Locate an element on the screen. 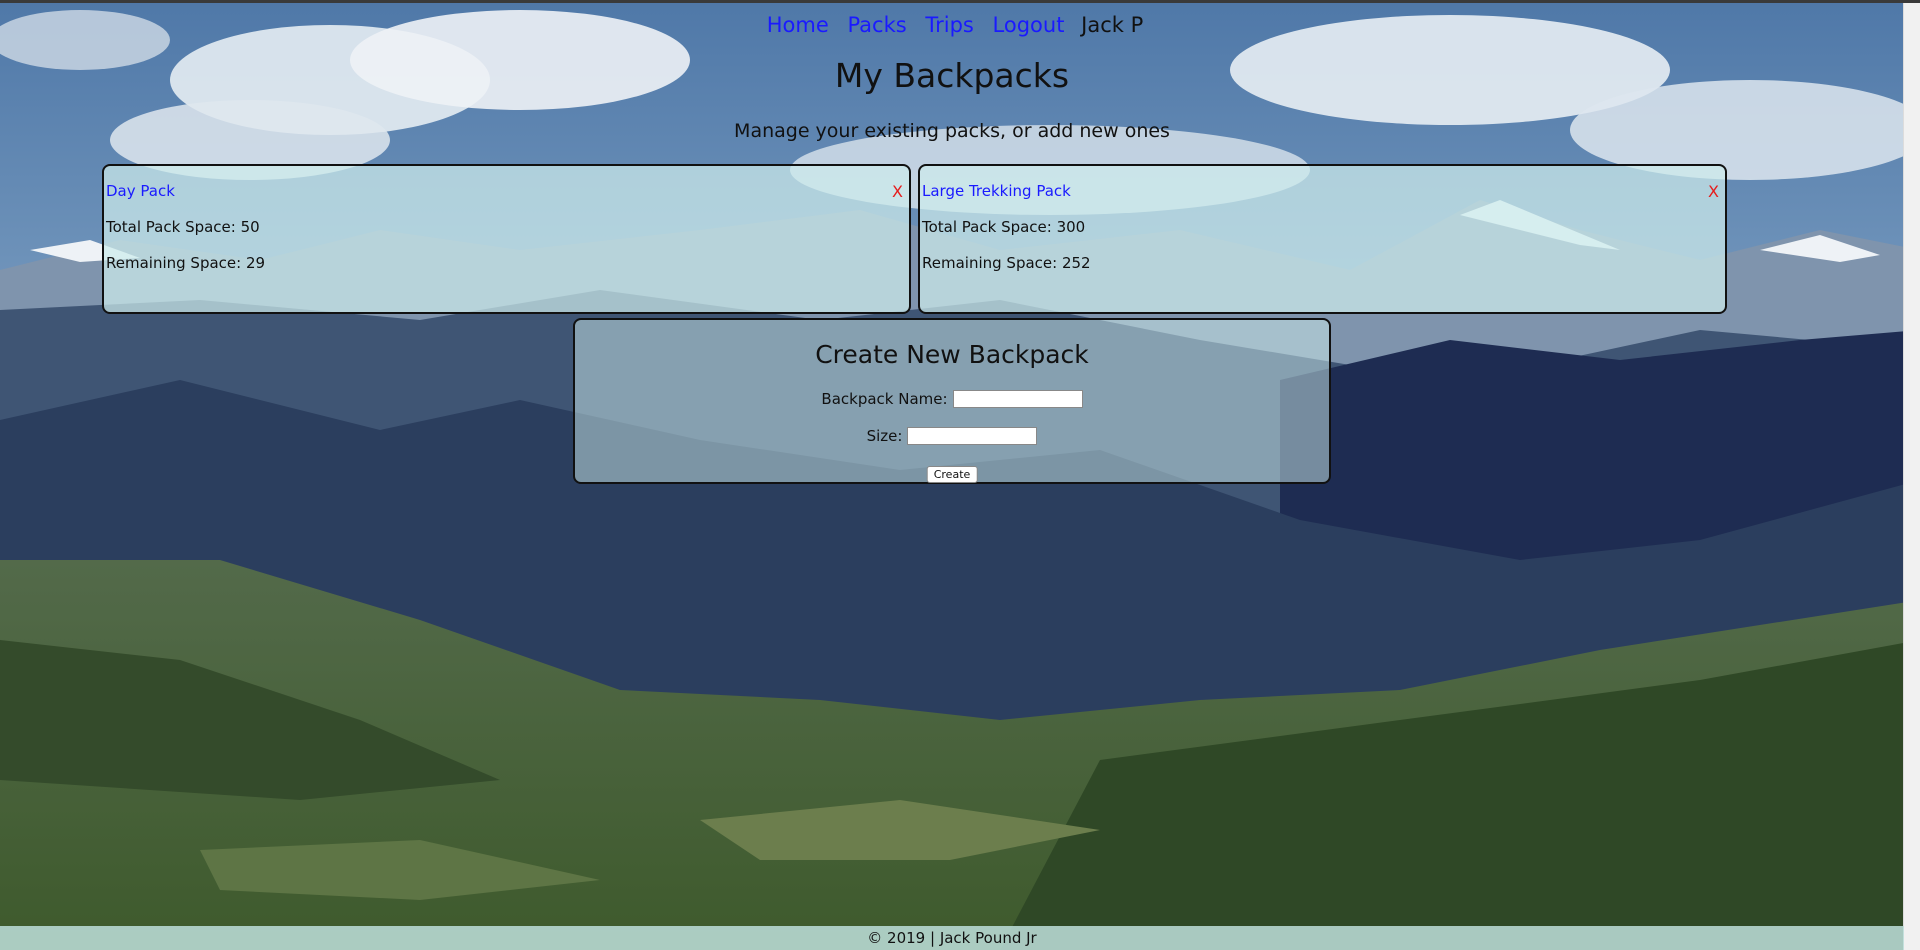 The image size is (1920, 950). page-scrollbar is located at coordinates (1911, 476).